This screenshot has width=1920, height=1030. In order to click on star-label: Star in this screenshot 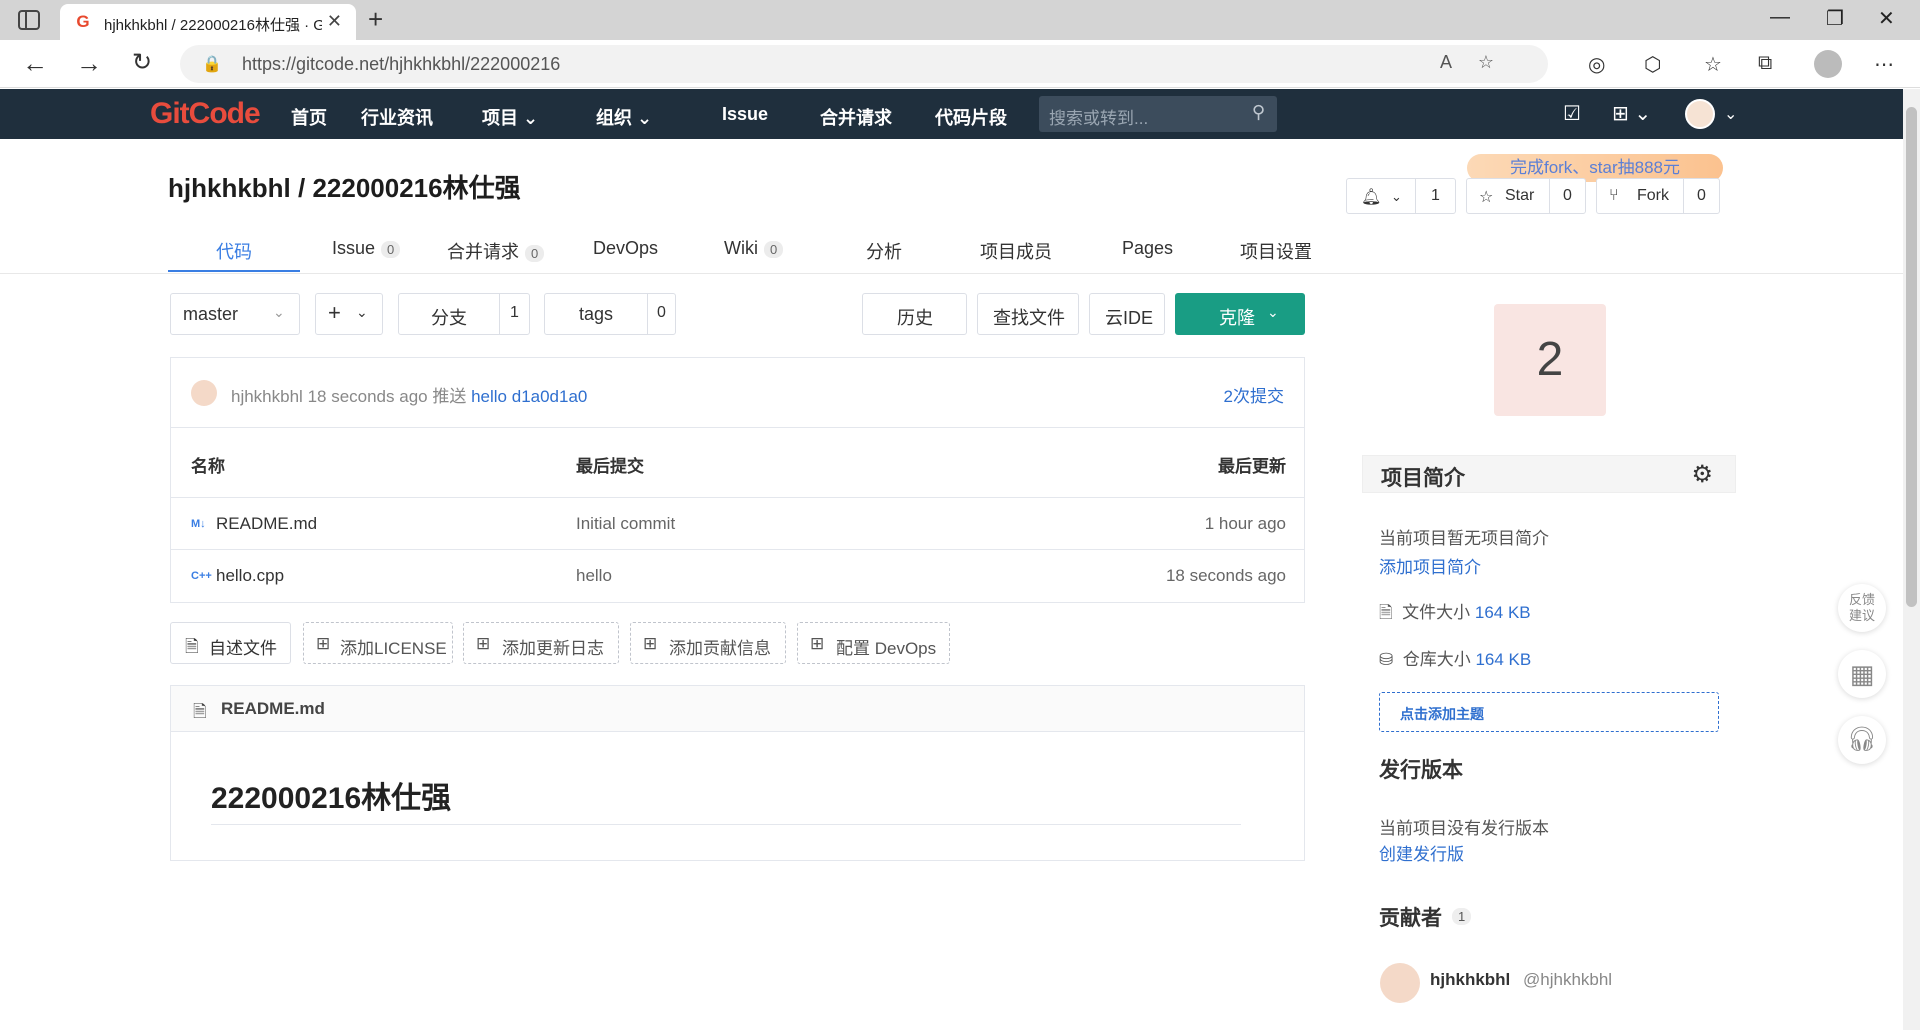, I will do `click(1520, 195)`.